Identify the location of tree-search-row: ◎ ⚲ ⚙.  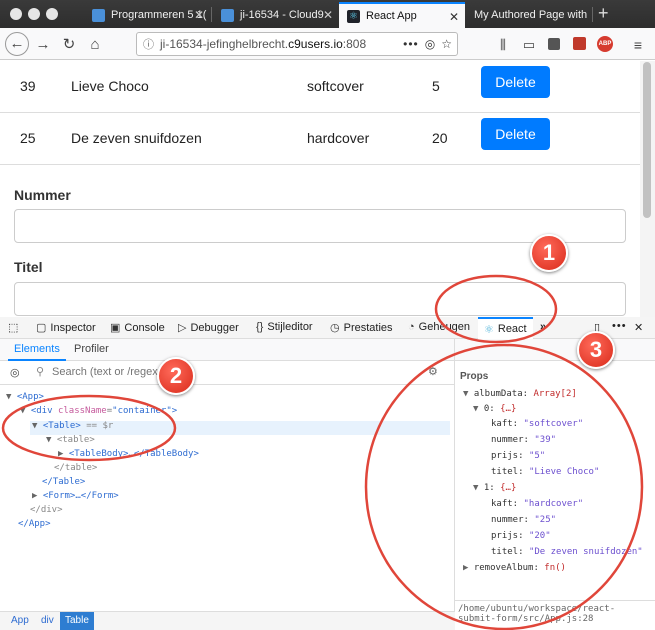
(227, 373).